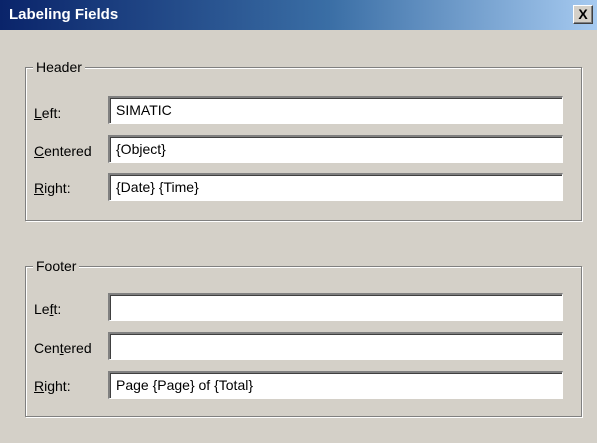 This screenshot has width=597, height=443. I want to click on footer-group-label: Footer, so click(56, 266).